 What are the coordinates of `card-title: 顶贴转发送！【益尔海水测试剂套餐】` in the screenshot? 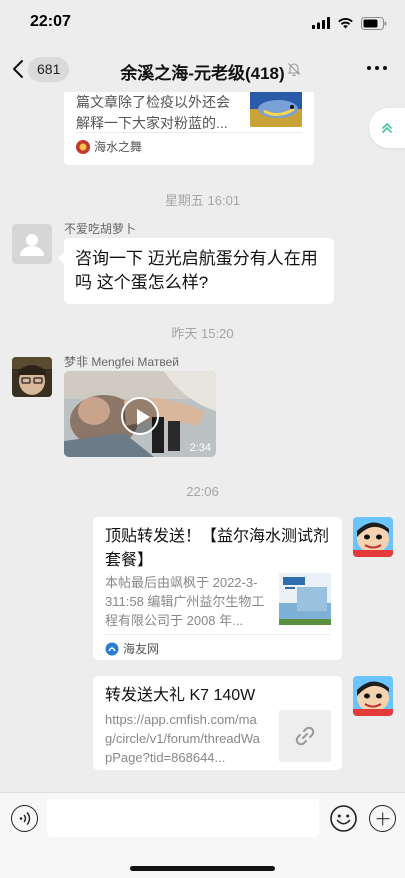 It's located at (217, 548).